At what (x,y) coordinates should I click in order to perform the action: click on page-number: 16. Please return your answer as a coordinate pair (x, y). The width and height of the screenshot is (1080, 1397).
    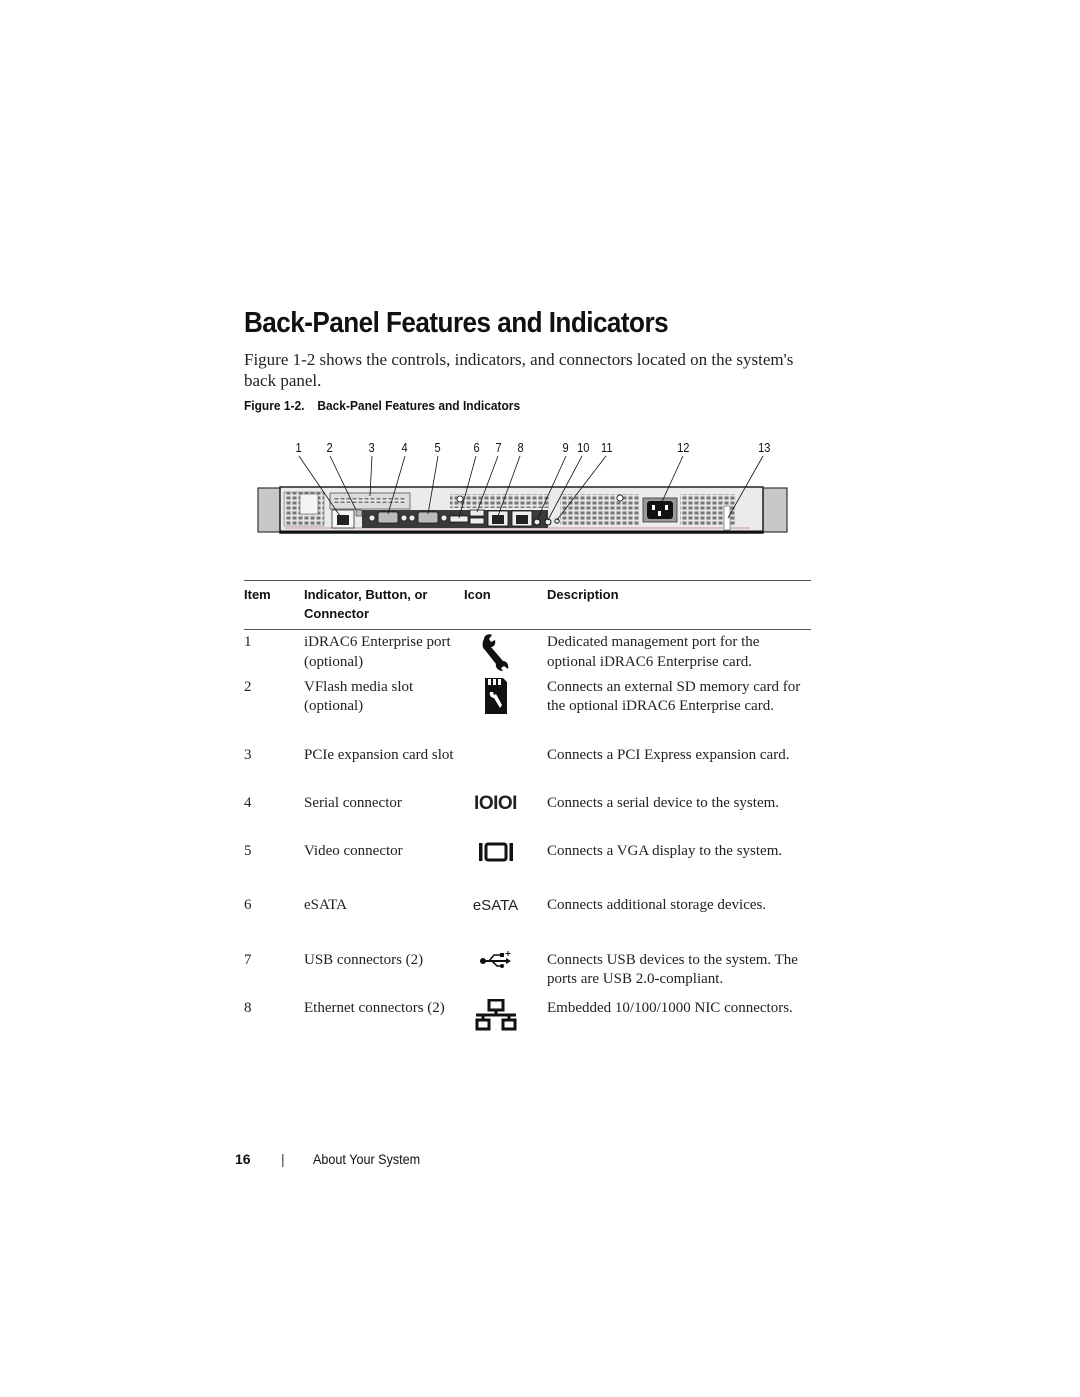
    Looking at the image, I should click on (243, 1159).